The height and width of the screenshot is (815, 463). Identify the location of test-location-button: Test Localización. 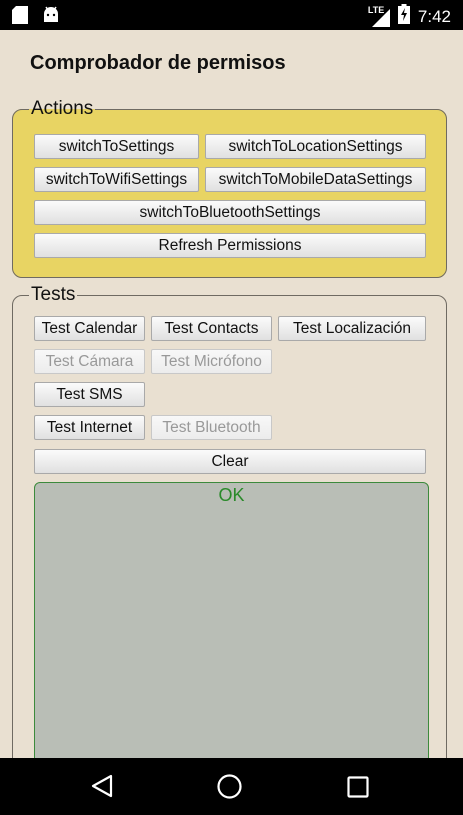
(352, 328).